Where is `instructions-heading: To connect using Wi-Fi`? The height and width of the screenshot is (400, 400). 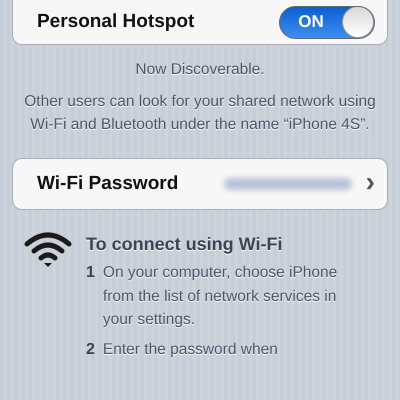 instructions-heading: To connect using Wi-Fi is located at coordinates (185, 244).